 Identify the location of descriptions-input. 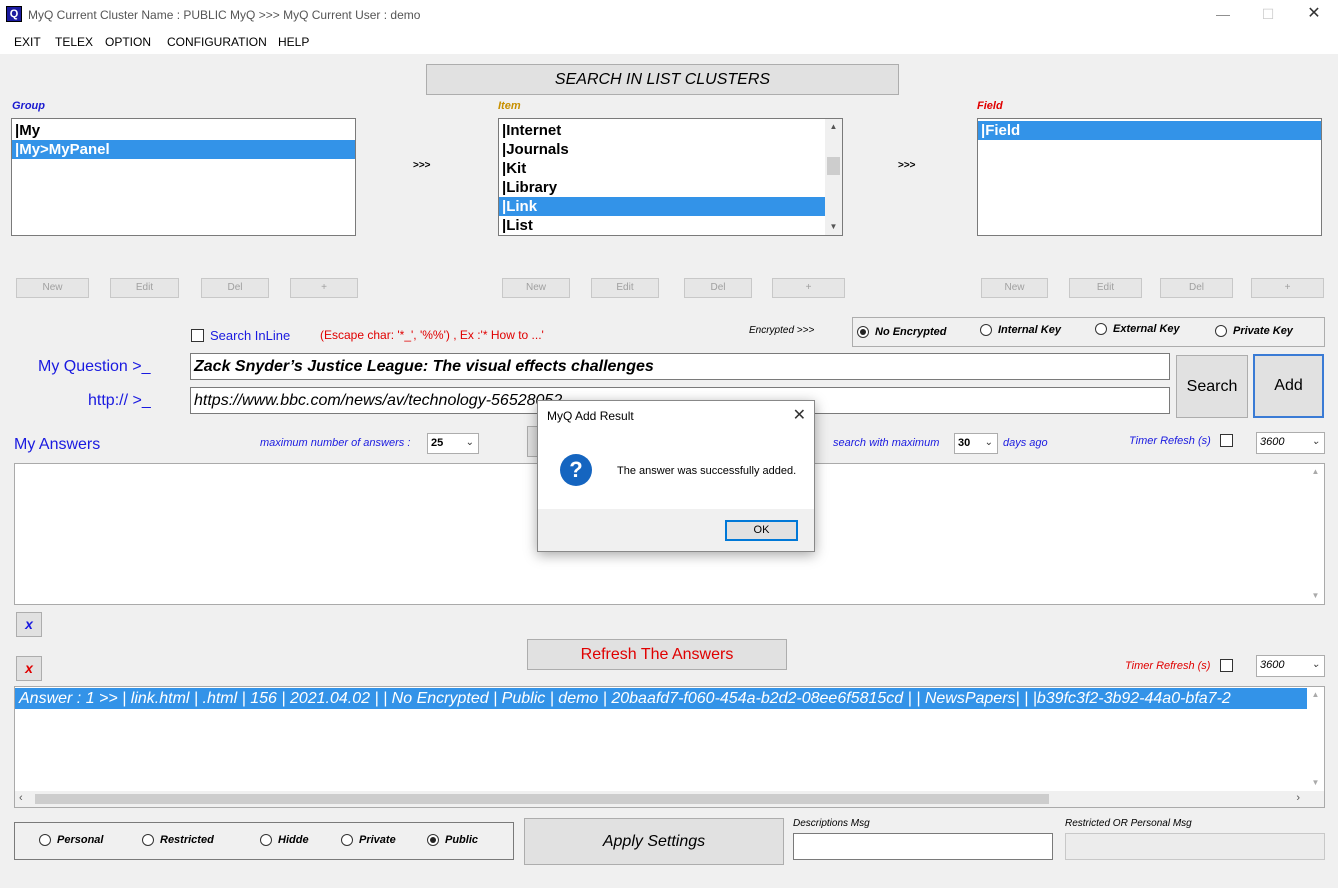
(923, 846).